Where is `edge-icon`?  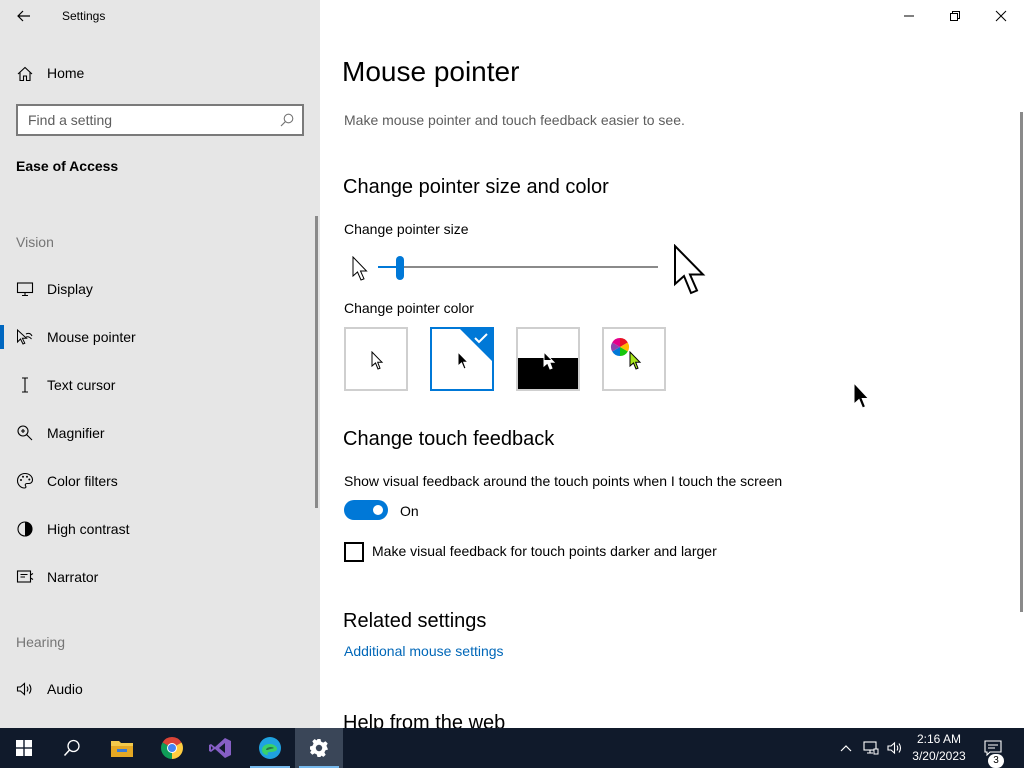
edge-icon is located at coordinates (270, 748).